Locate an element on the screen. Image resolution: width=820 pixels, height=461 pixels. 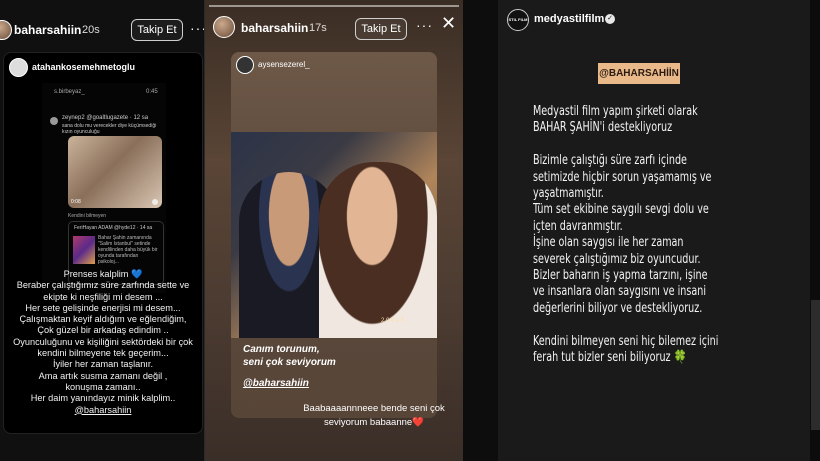
brand-logo: STIL FILM is located at coordinates (518, 20).